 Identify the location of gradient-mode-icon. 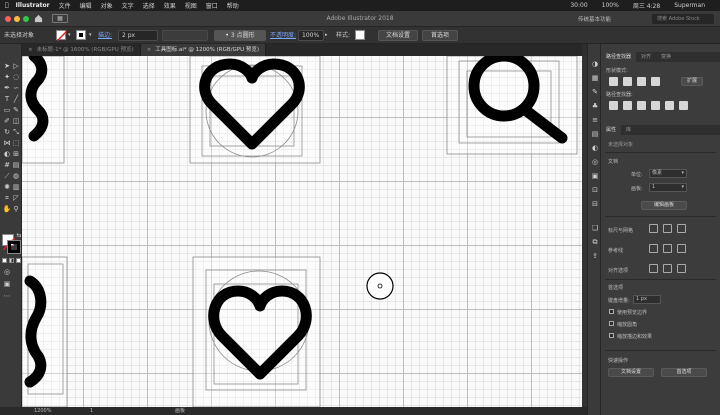
(11, 260).